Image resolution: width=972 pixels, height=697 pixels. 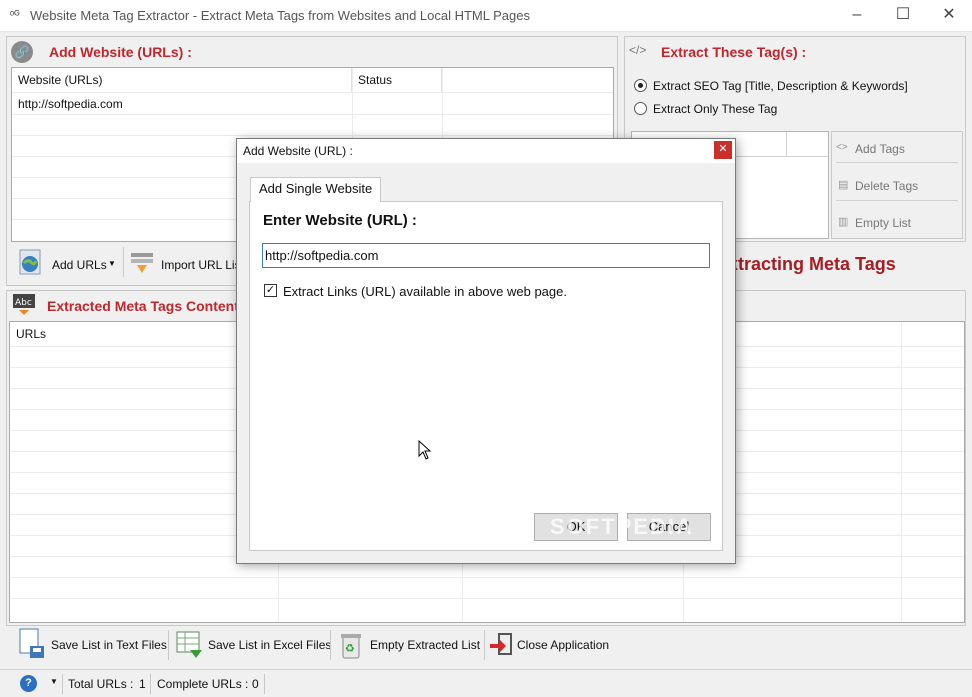 What do you see at coordinates (397, 80) in the screenshot?
I see `column-header-status: Status` at bounding box center [397, 80].